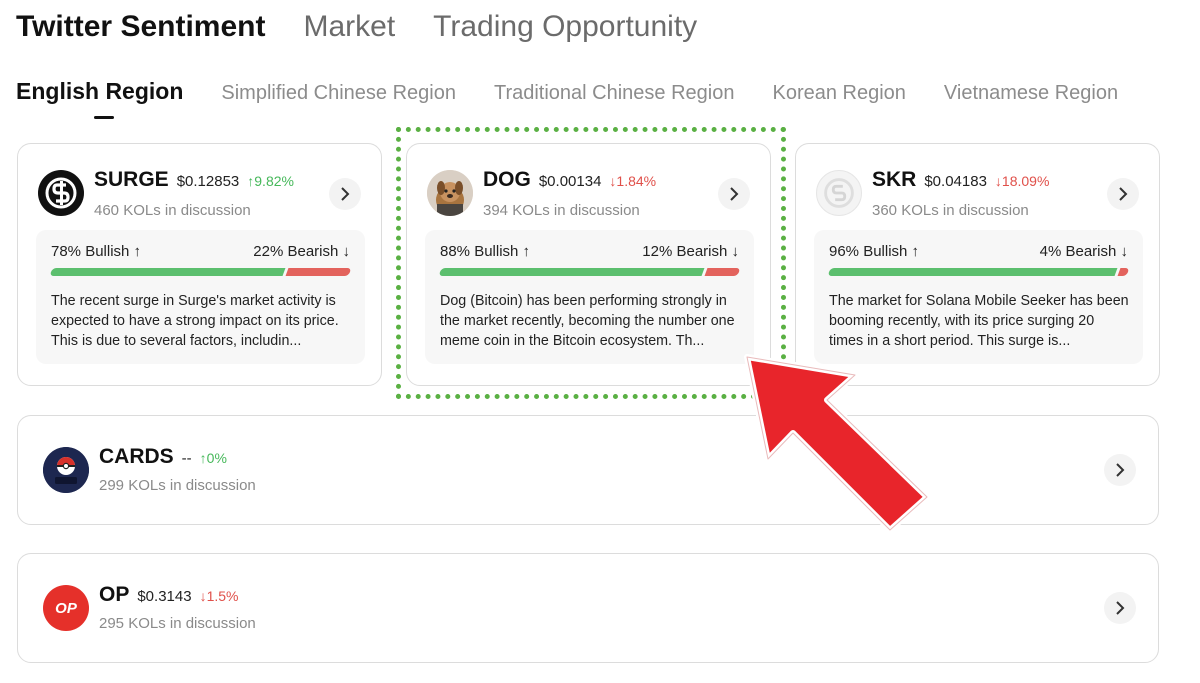 Image resolution: width=1200 pixels, height=683 pixels. What do you see at coordinates (140, 27) in the screenshot?
I see `tab-twitter-sentiment: Twitter Sentiment` at bounding box center [140, 27].